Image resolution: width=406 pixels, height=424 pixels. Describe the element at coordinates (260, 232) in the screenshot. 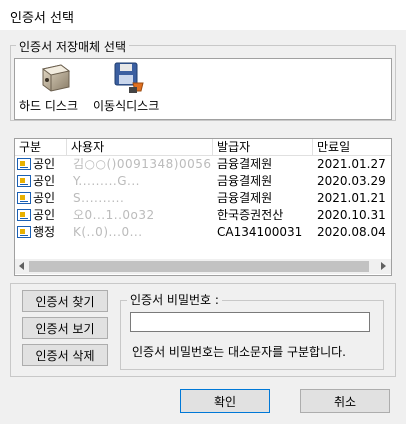

I see `cert-issuer: CA134100031` at that location.